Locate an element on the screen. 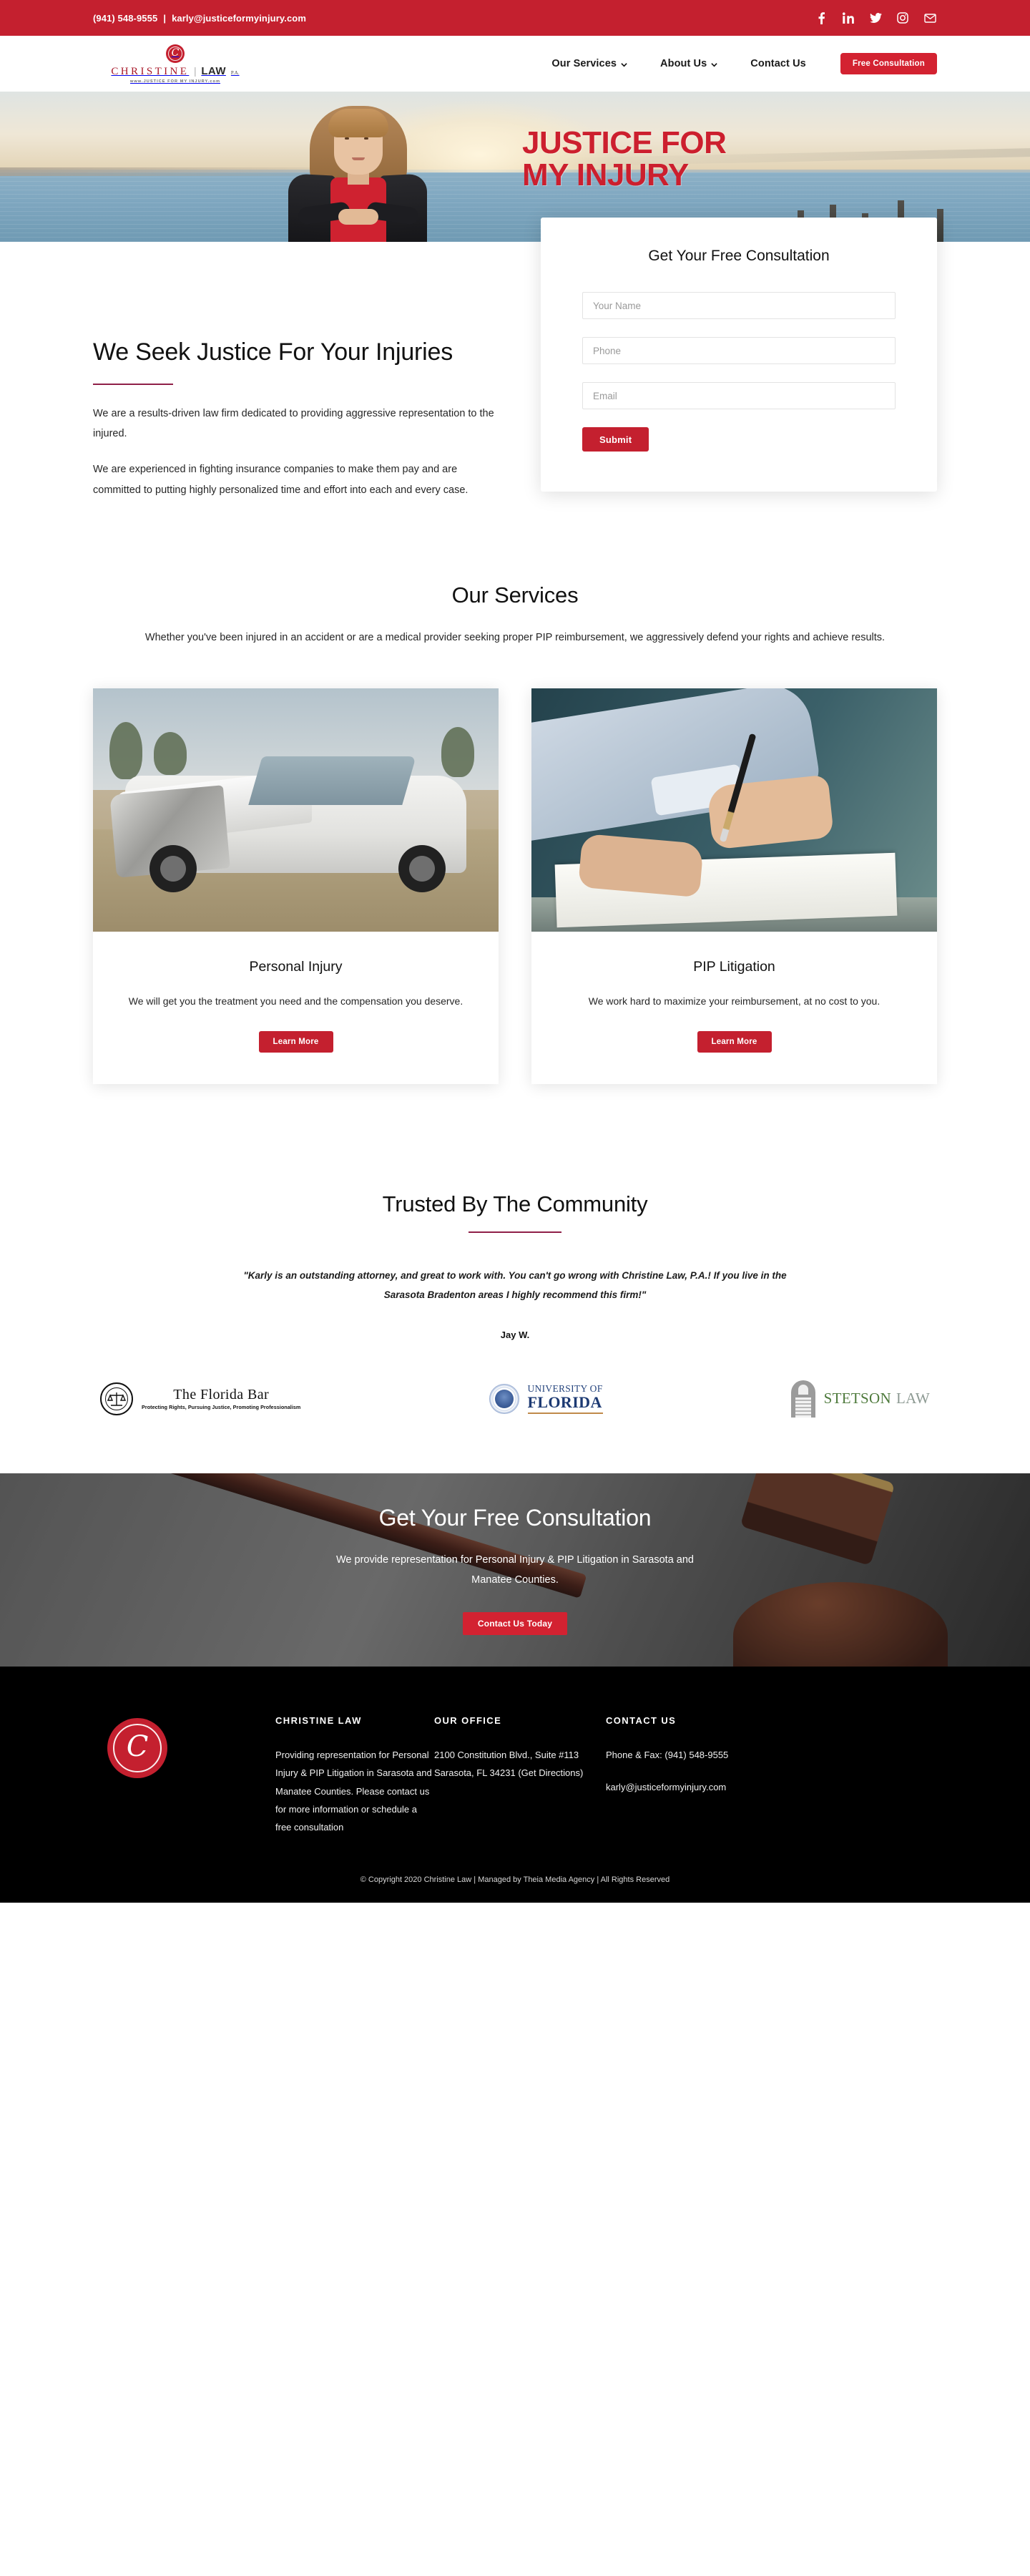  nav-label: Contact Us is located at coordinates (778, 63).